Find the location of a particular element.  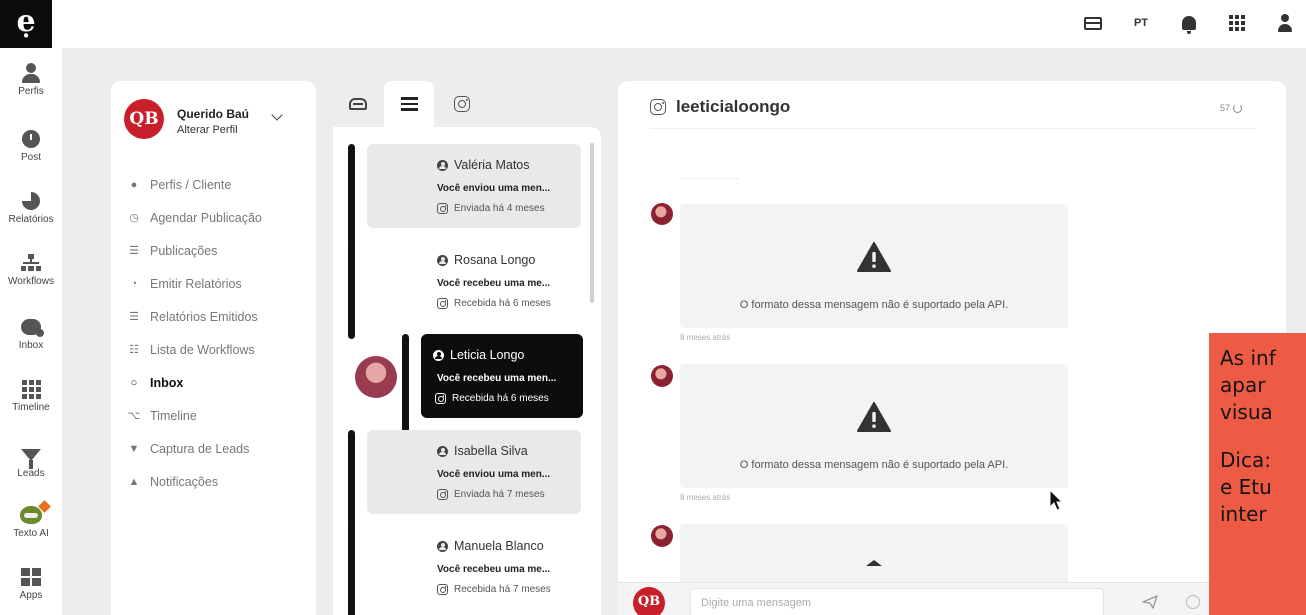

send-icon is located at coordinates (1150, 602).